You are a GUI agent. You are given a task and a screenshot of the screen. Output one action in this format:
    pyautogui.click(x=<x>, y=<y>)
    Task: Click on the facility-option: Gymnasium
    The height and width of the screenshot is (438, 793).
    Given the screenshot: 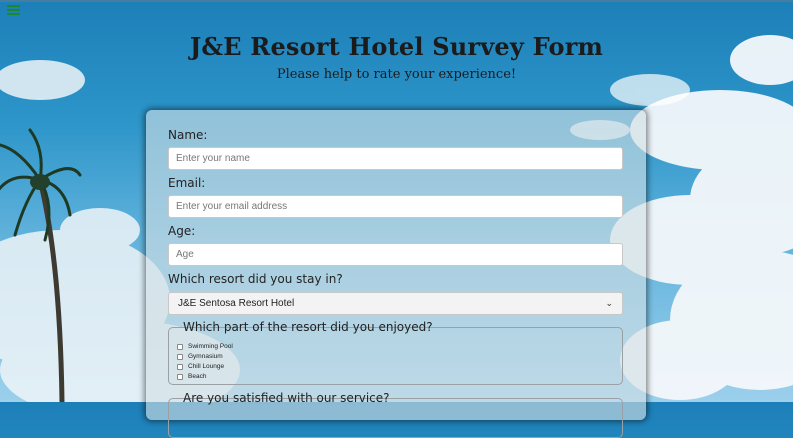 What is the action you would take?
    pyautogui.click(x=200, y=356)
    